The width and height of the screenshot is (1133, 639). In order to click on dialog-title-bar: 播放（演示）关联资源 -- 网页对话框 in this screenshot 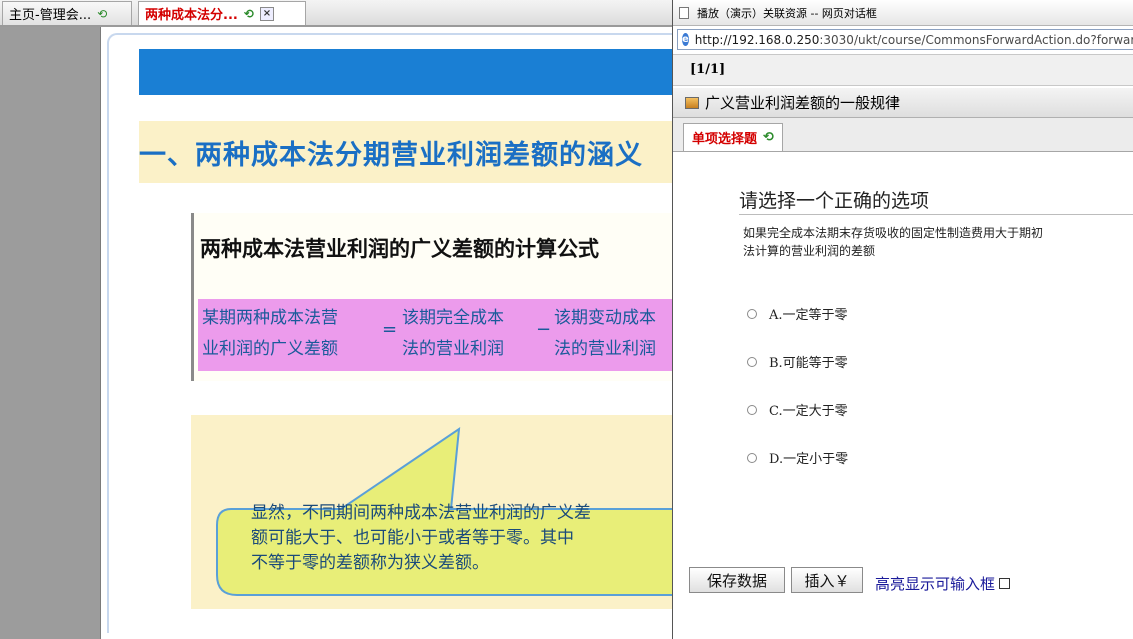, I will do `click(903, 13)`.